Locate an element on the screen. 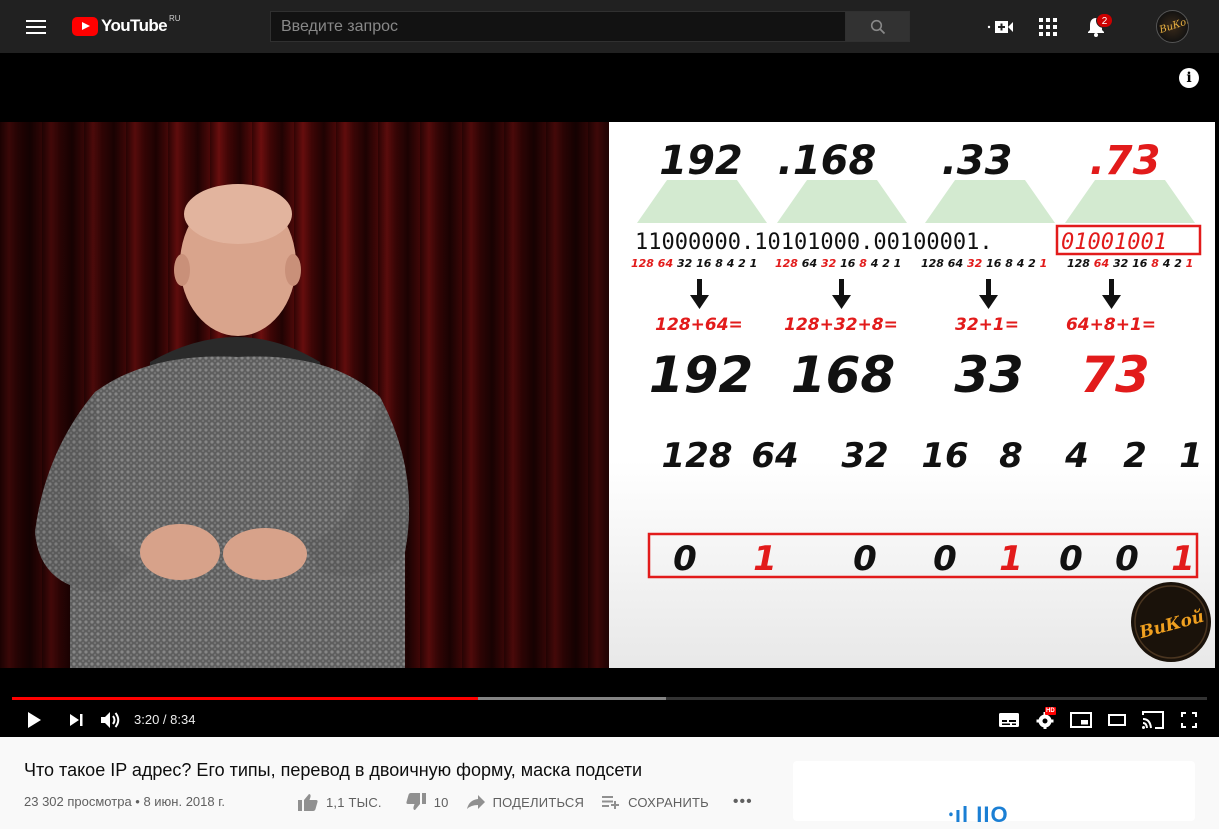 This screenshot has width=1219, height=829. save-button: СОХРАНИТЬ is located at coordinates (655, 802).